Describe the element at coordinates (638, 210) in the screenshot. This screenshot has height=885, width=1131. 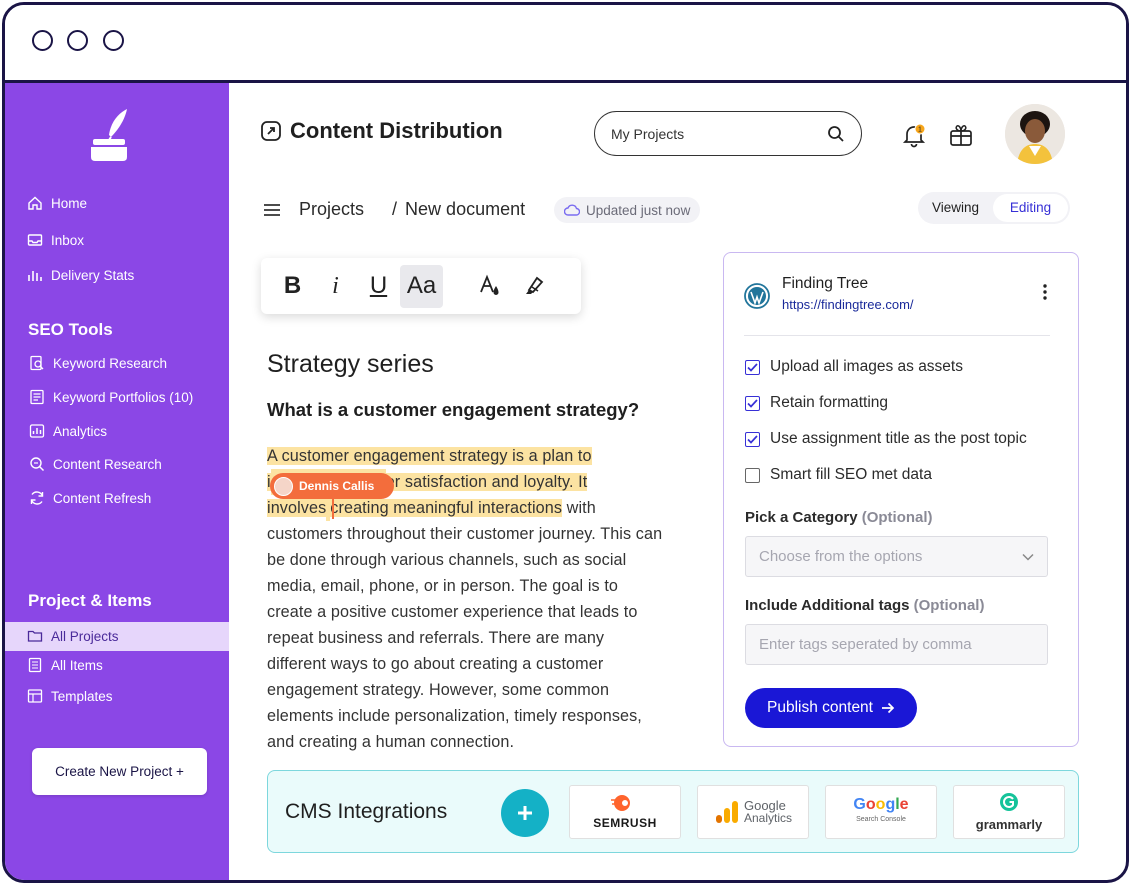
I see `sync-status-text: Updated just now` at that location.